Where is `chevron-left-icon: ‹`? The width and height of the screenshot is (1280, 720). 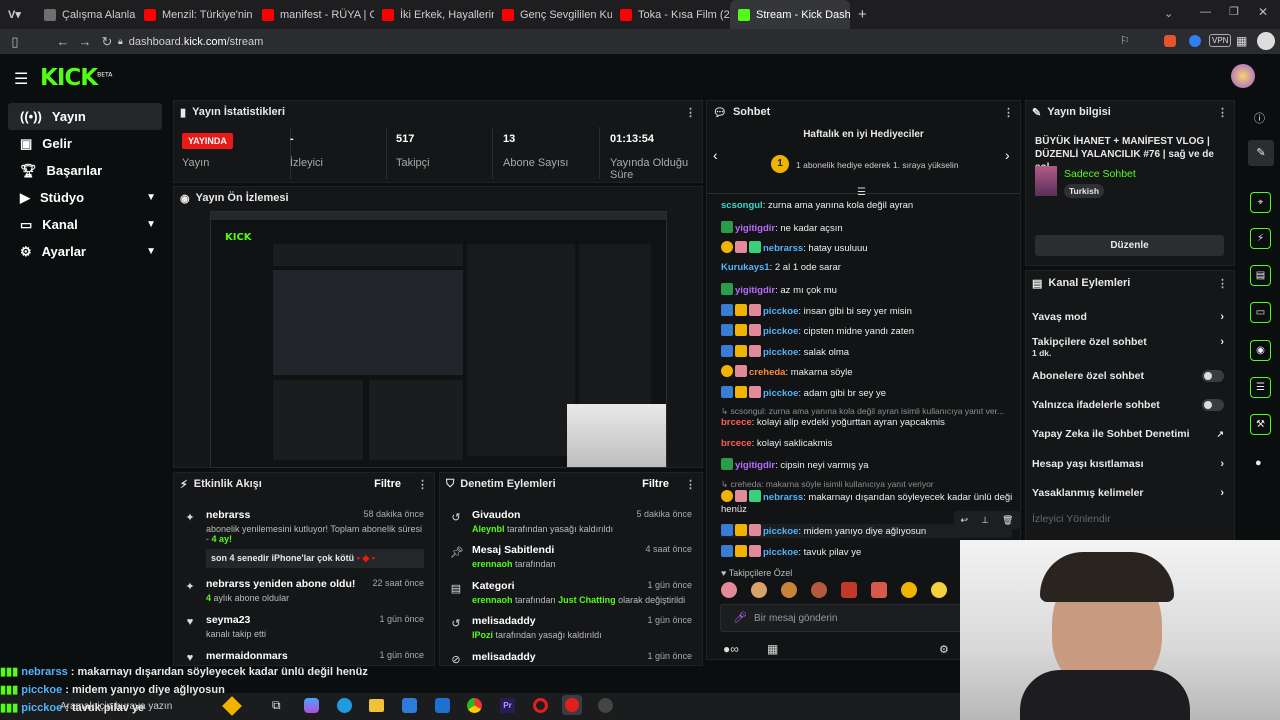 chevron-left-icon: ‹ is located at coordinates (715, 155).